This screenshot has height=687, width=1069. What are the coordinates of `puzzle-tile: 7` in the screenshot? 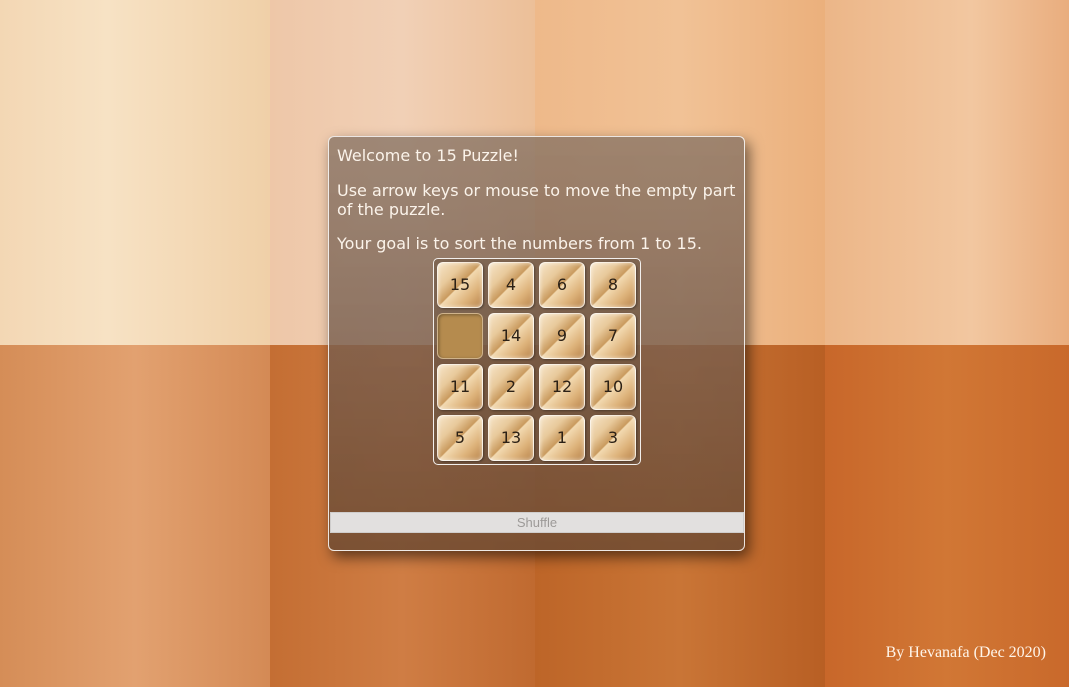 It's located at (613, 336).